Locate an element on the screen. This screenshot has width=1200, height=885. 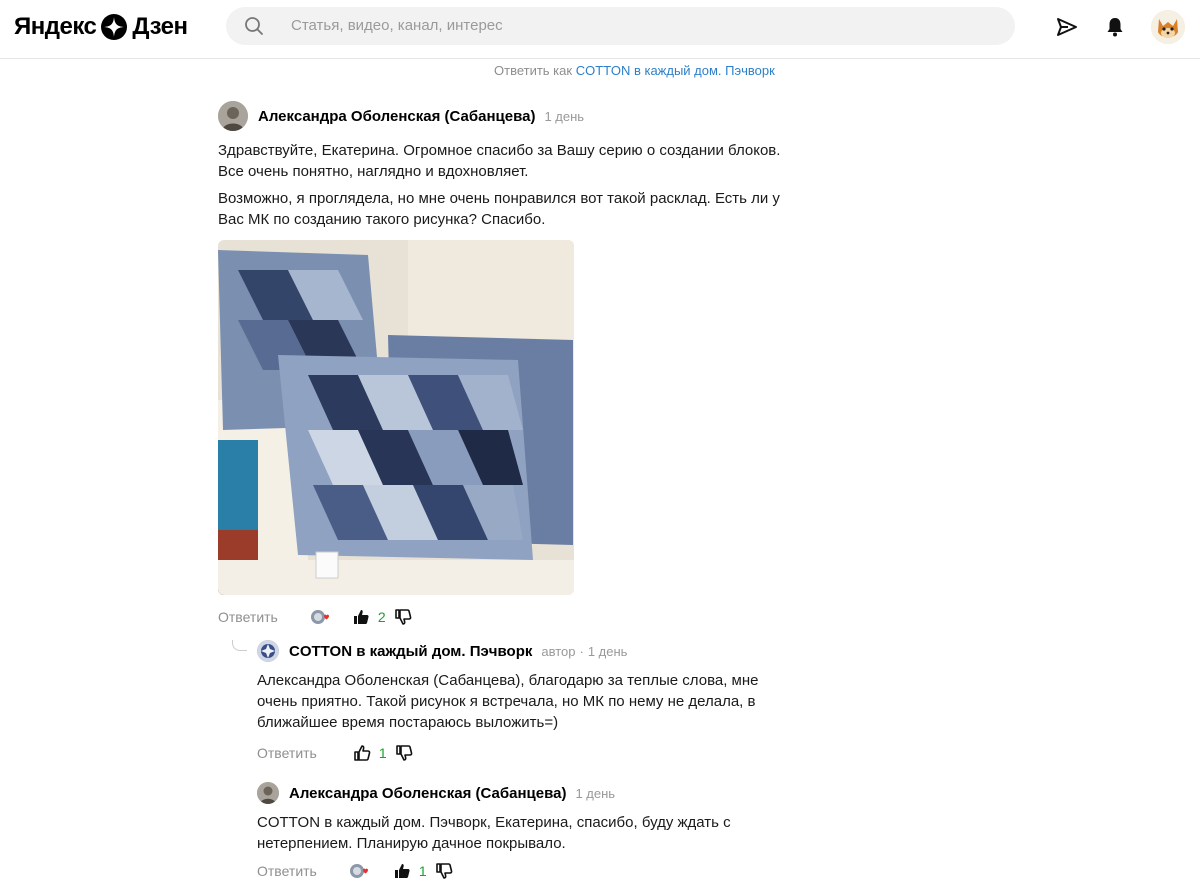
header-actions is located at coordinates (1108, 27).